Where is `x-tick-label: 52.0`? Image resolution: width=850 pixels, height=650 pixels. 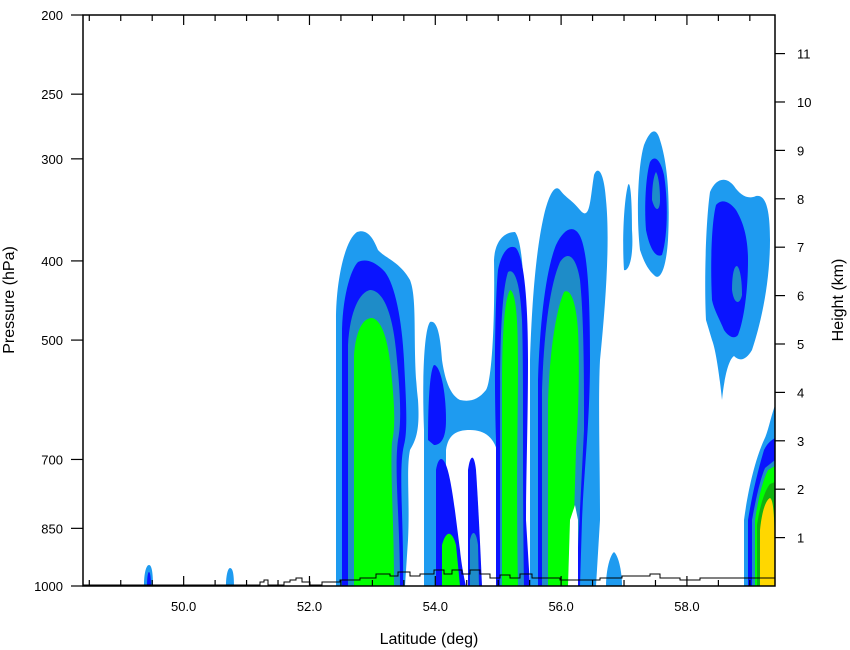 x-tick-label: 52.0 is located at coordinates (309, 606).